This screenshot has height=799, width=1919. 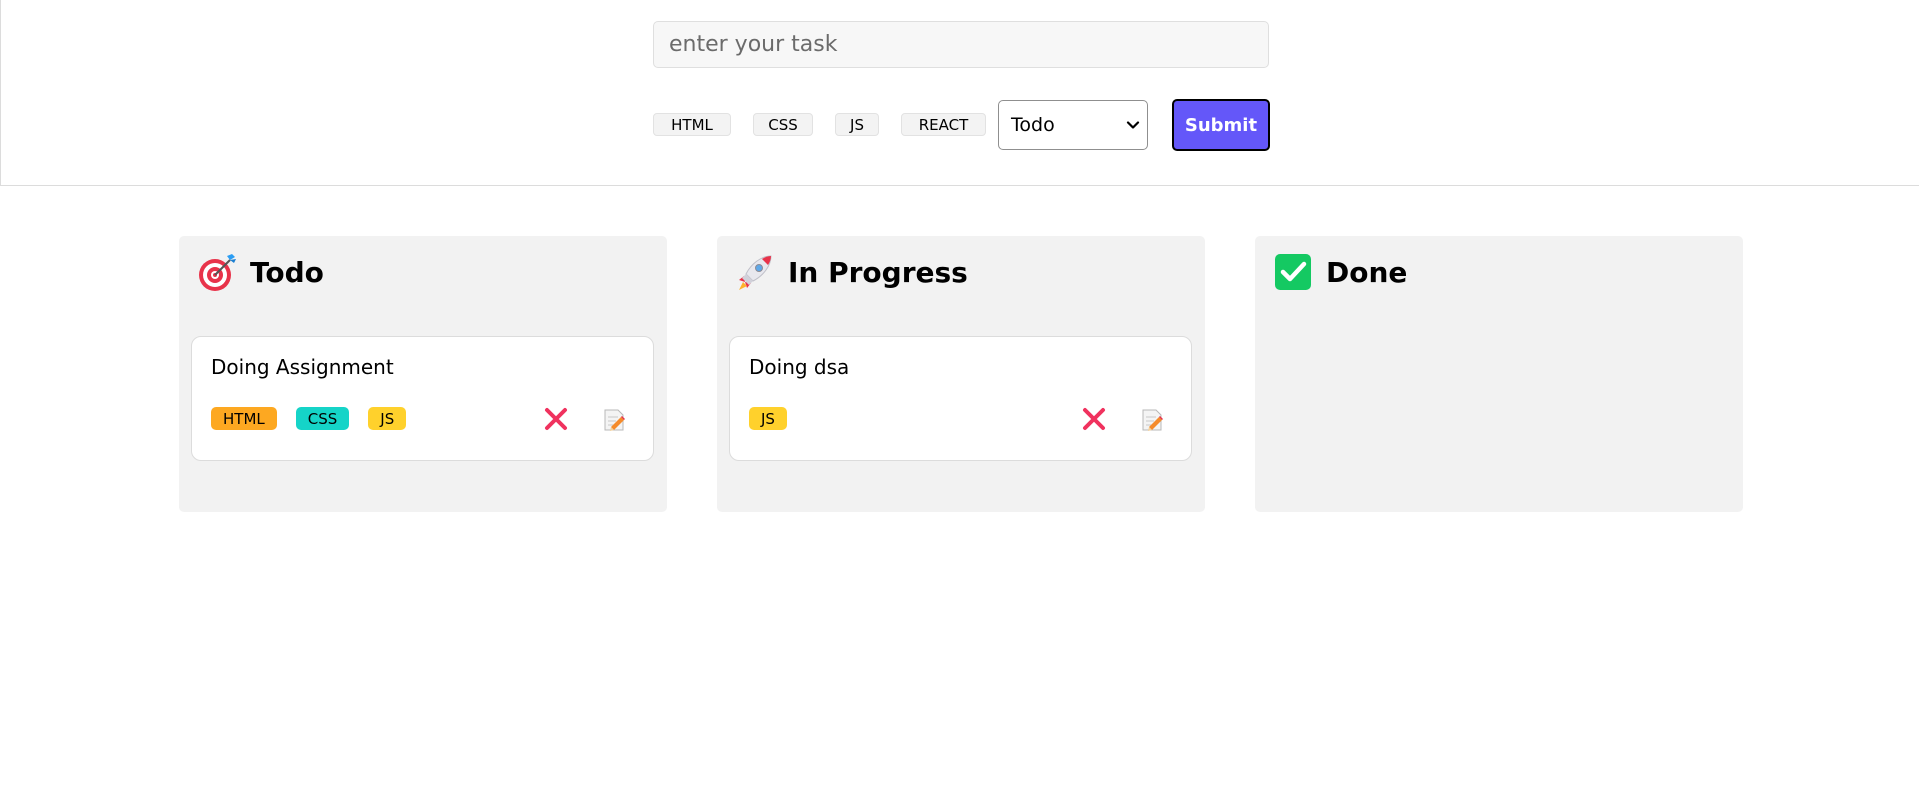 What do you see at coordinates (1033, 125) in the screenshot?
I see `status-select-value: Todo` at bounding box center [1033, 125].